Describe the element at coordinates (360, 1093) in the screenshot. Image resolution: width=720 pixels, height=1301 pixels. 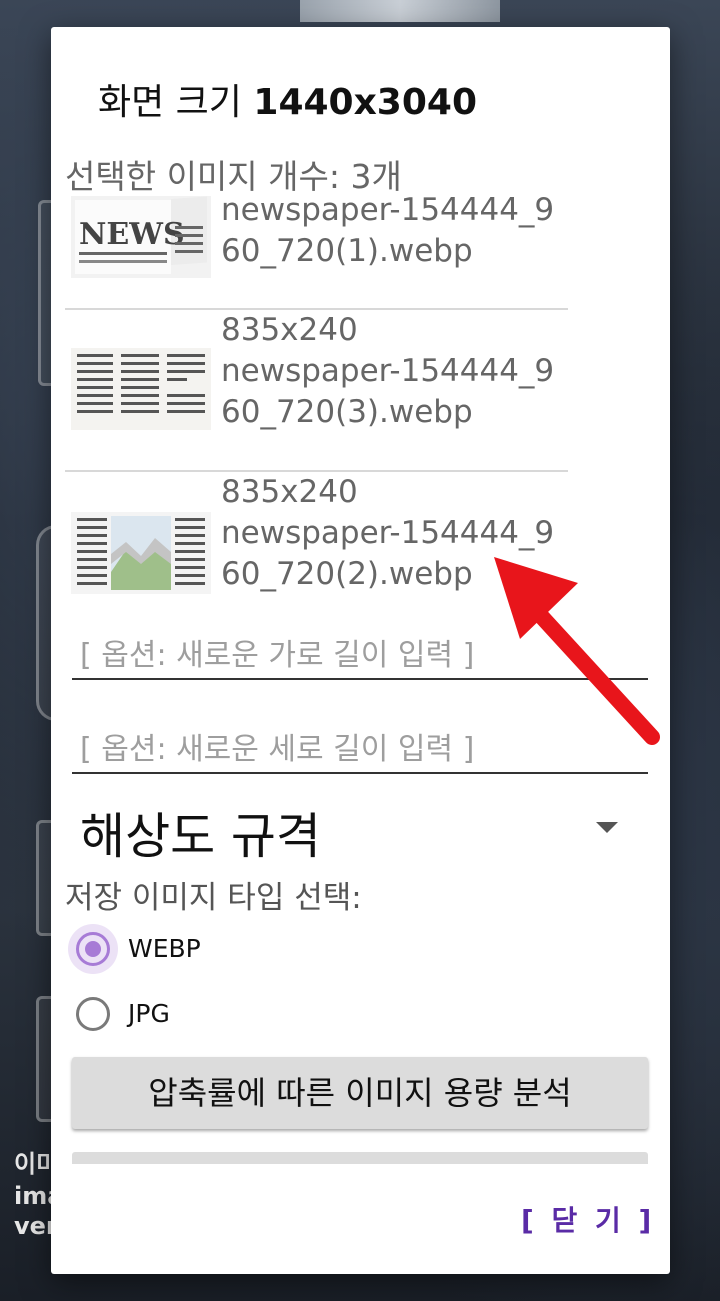
I see `analyze-size-button: 압축률에 따른 이미지 용량 분석` at that location.